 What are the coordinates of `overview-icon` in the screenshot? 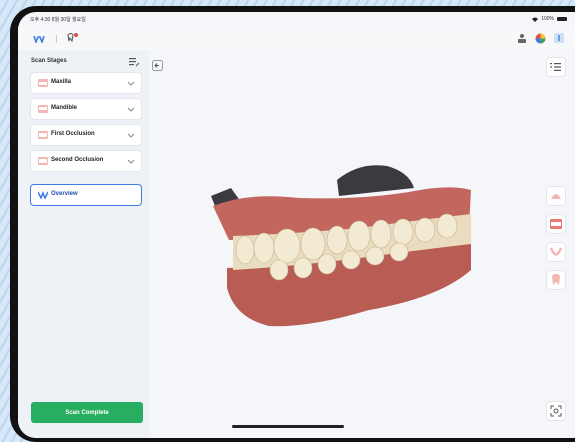 It's located at (43, 195).